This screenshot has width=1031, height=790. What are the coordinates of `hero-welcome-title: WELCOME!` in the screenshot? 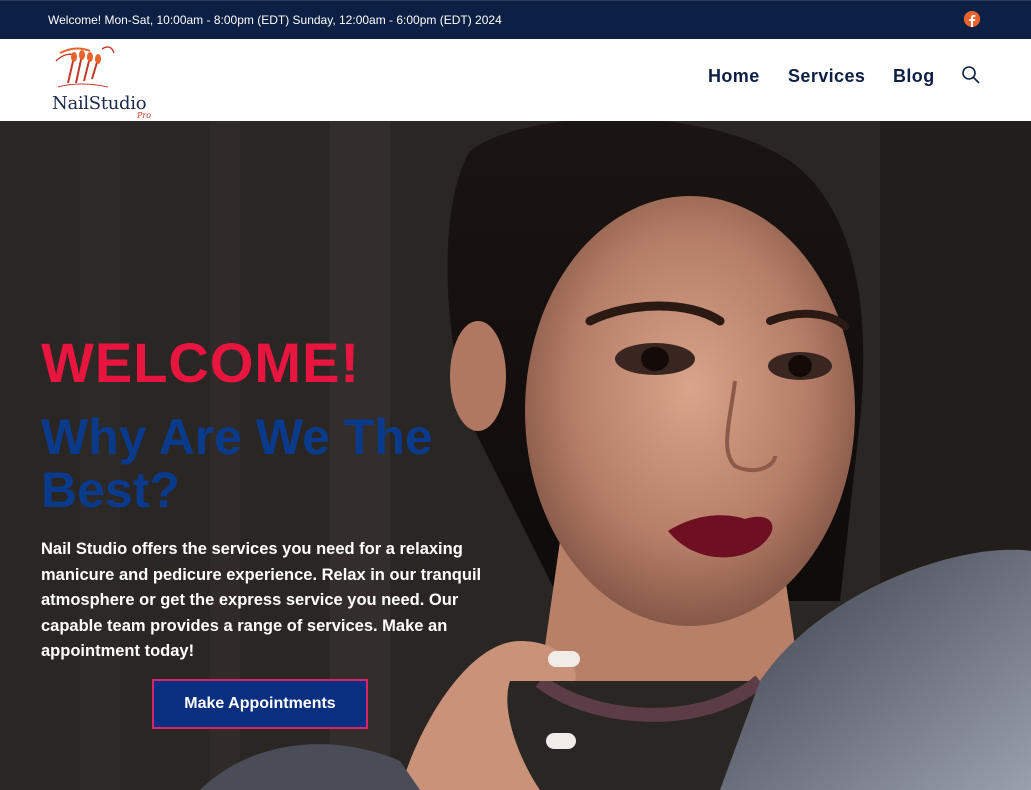 It's located at (201, 362).